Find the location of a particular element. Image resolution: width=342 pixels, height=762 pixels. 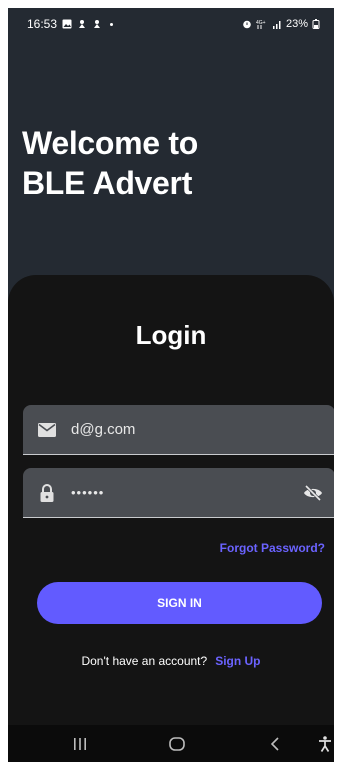

status-time: 16:53 is located at coordinates (42, 24).